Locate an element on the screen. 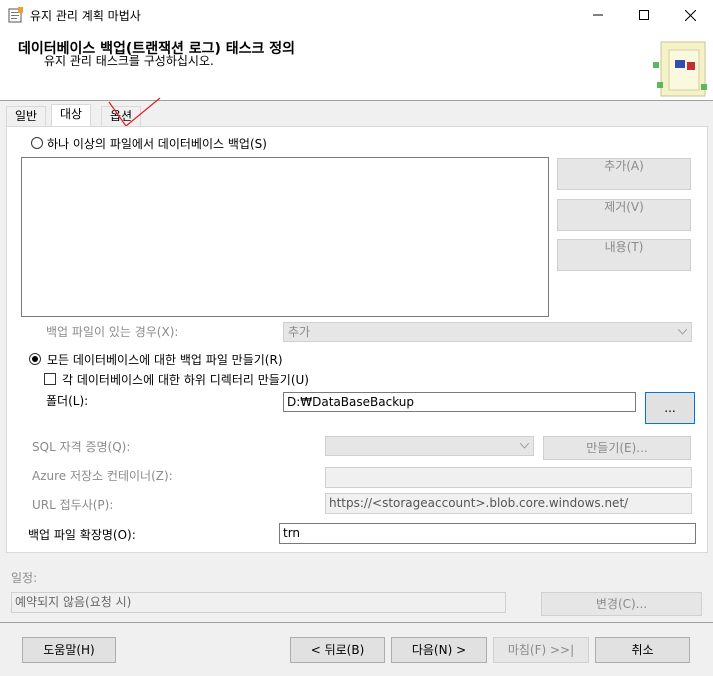 This screenshot has width=713, height=676. minimize-button is located at coordinates (598, 15).